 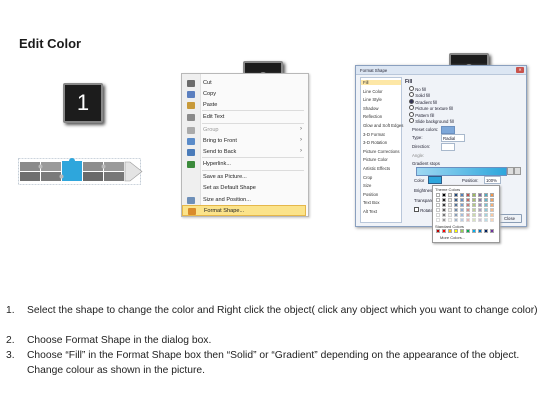 I want to click on category-item: Alt Text, so click(x=370, y=211).